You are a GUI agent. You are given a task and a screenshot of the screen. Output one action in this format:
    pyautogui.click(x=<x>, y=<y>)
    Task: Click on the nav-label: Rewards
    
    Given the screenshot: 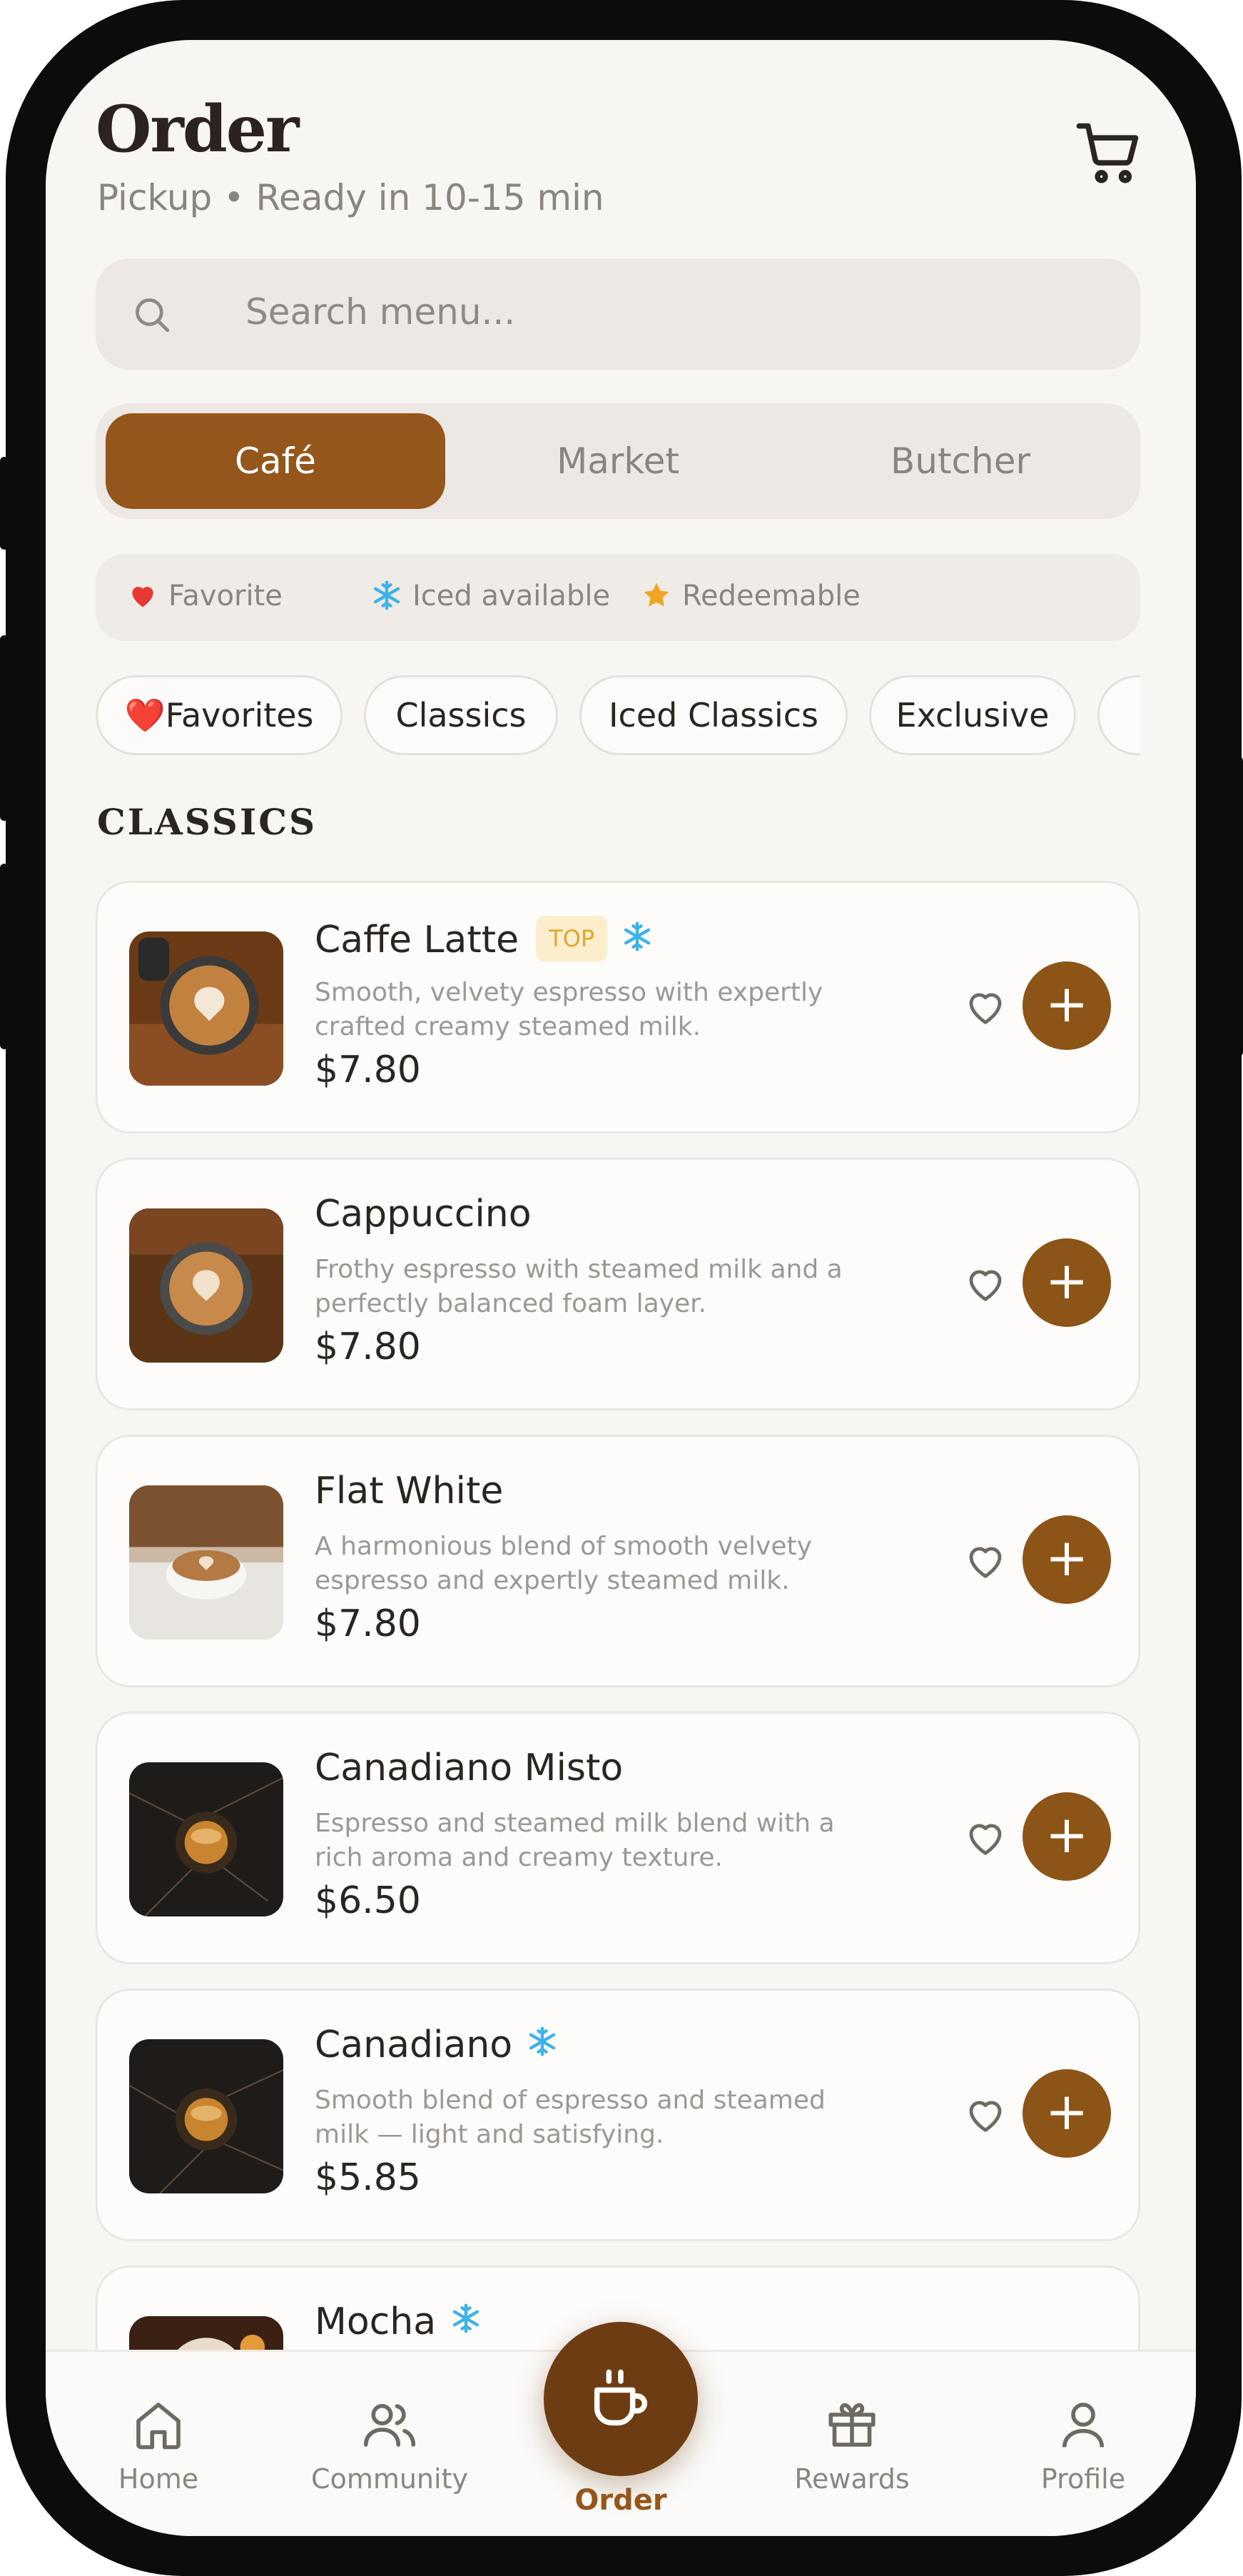 What is the action you would take?
    pyautogui.click(x=852, y=2479)
    